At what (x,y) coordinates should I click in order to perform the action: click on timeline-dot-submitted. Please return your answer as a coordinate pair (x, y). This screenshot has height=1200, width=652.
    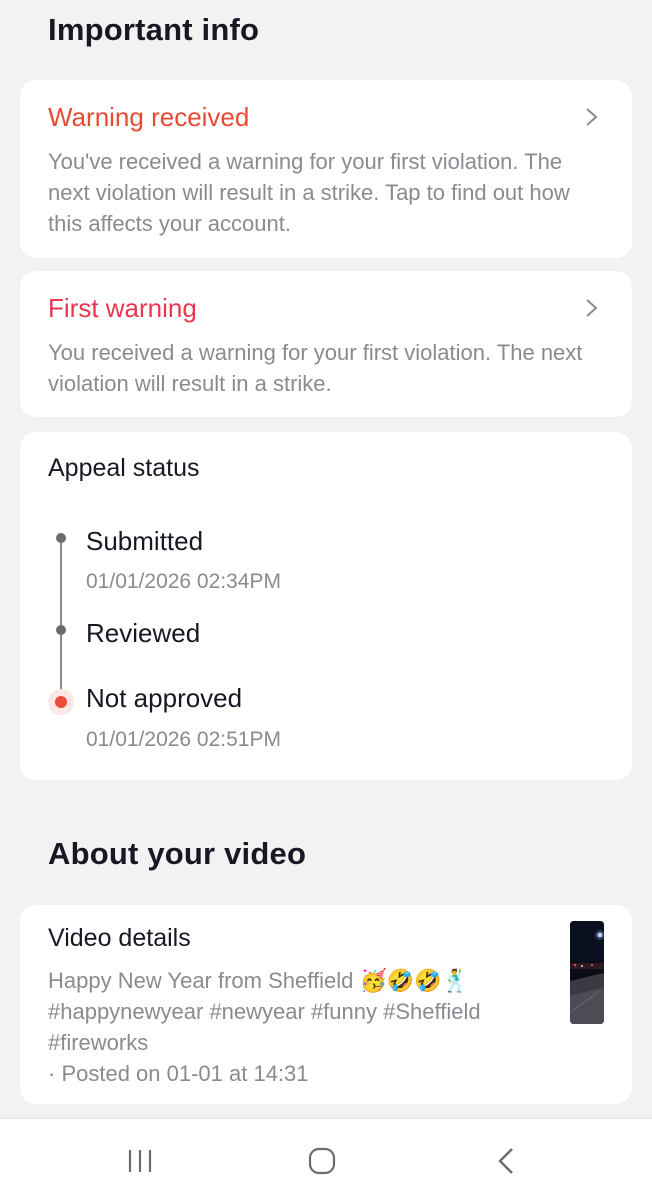
    Looking at the image, I should click on (61, 538).